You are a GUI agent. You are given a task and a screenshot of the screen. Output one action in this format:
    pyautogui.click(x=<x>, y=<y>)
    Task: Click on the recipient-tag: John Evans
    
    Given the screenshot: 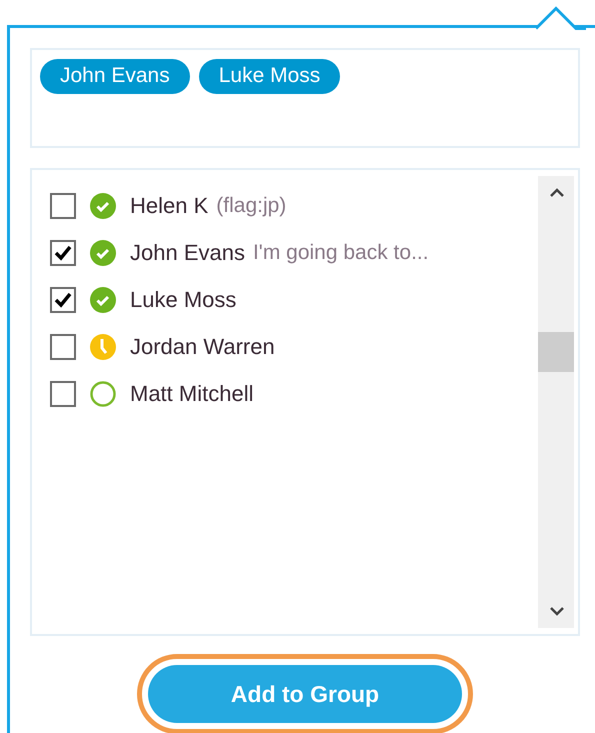 What is the action you would take?
    pyautogui.click(x=115, y=76)
    